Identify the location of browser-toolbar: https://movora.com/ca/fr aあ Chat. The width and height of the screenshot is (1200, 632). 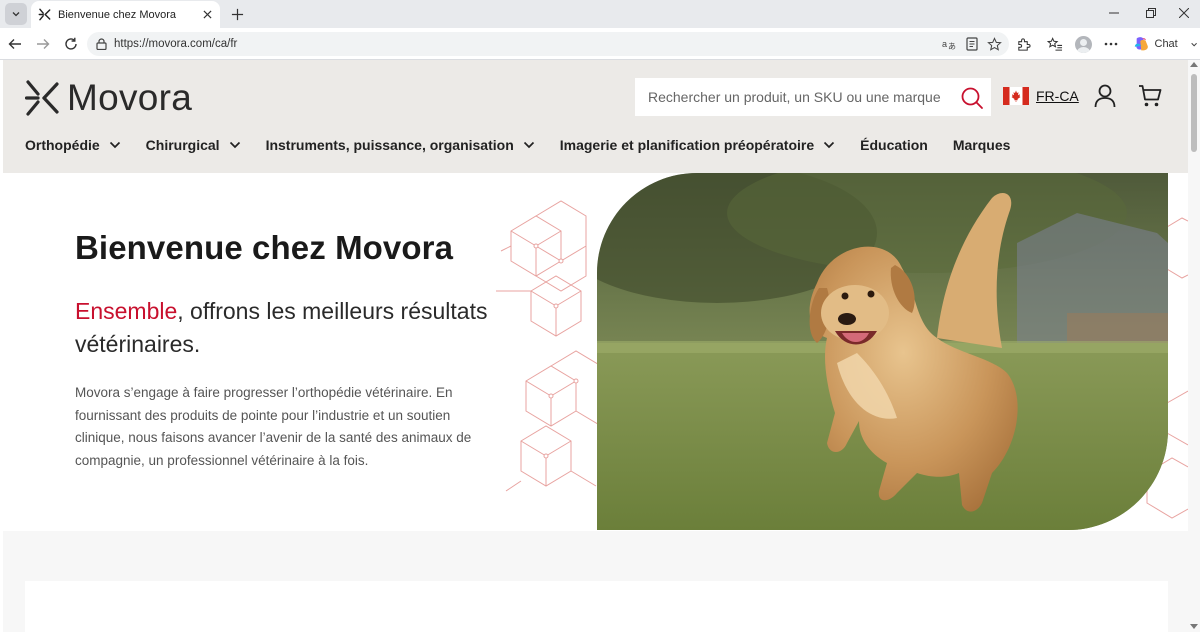
(600, 44).